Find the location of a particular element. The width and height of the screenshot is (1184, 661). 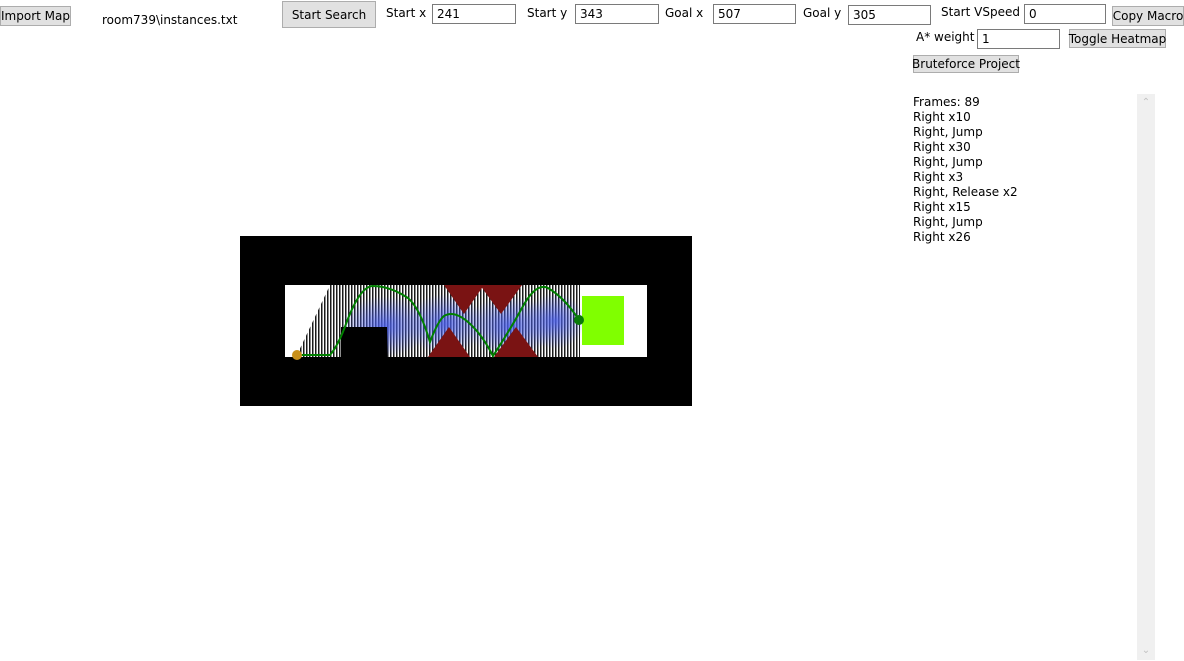

output-line: Right x30 is located at coordinates (942, 147).